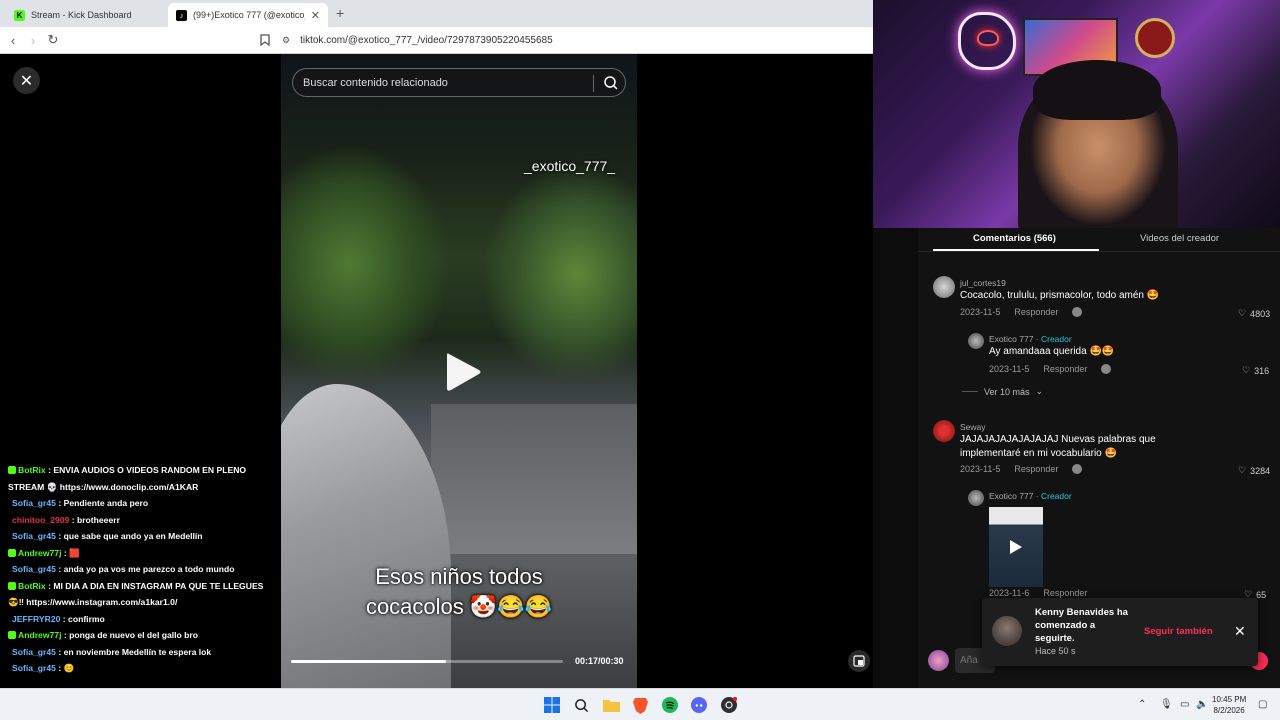  I want to click on windows-start-icon, so click(552, 705).